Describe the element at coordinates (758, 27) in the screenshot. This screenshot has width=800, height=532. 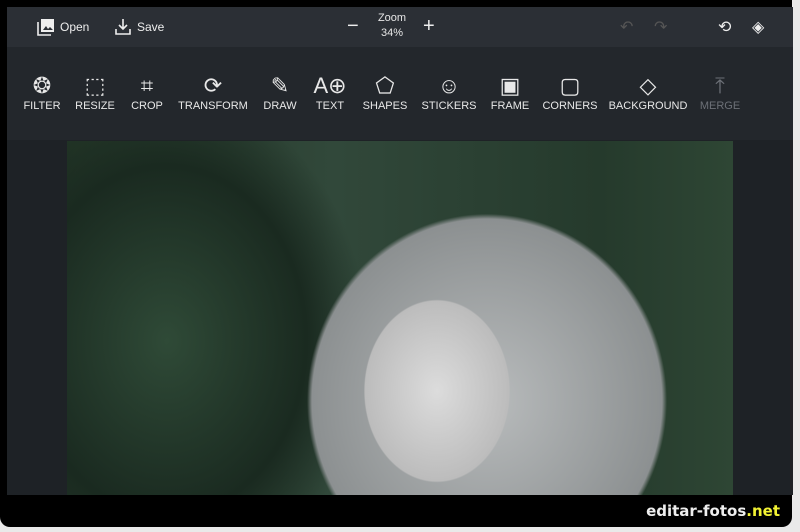
I see `layers-icon: ◈` at that location.